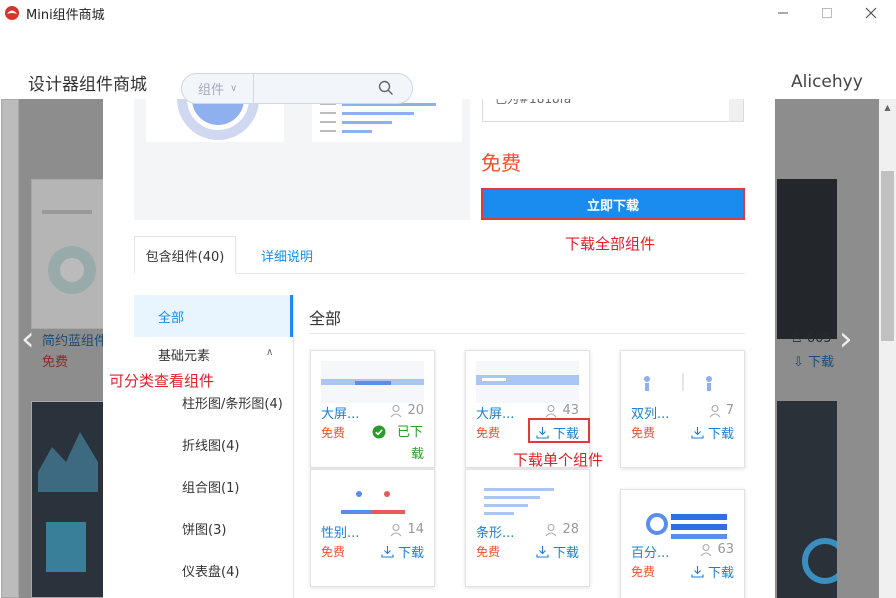 The width and height of the screenshot is (896, 598). What do you see at coordinates (887, 256) in the screenshot?
I see `scrollbar-thumb` at bounding box center [887, 256].